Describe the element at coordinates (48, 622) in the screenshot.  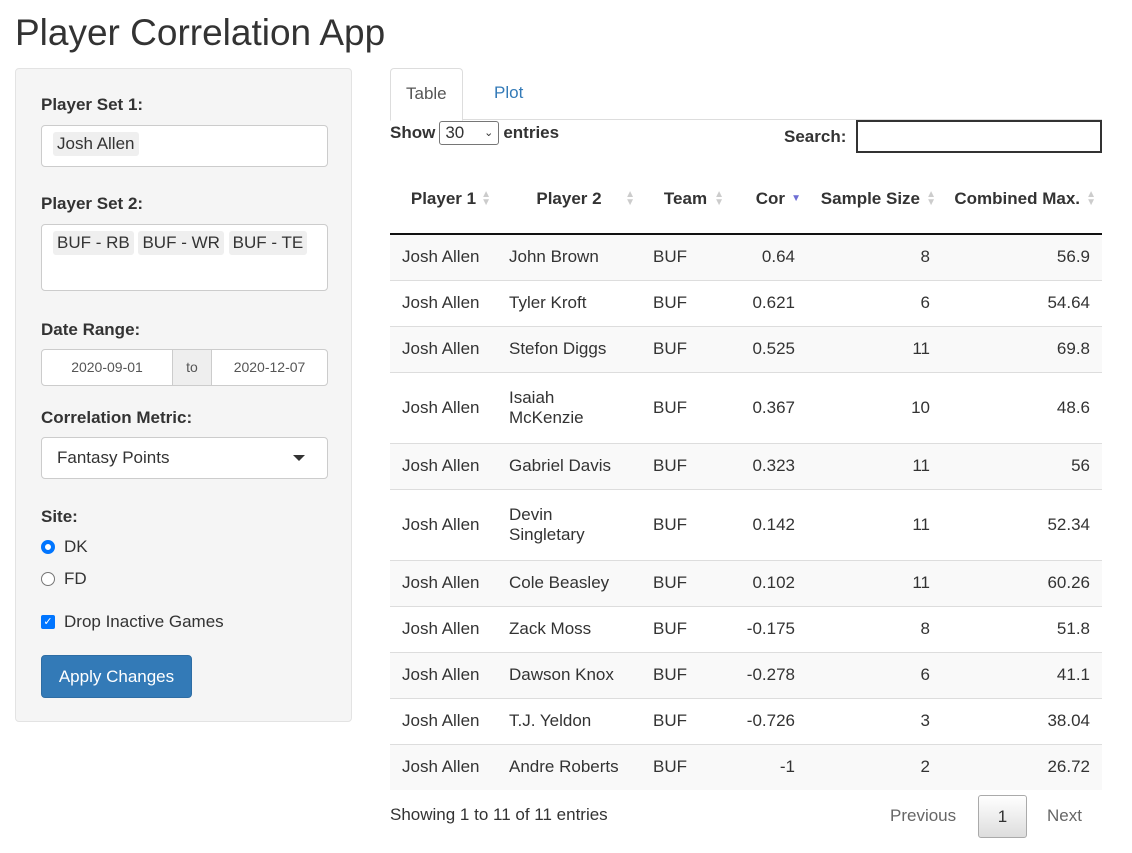
I see `checkbox-checked-icon: ✓` at that location.